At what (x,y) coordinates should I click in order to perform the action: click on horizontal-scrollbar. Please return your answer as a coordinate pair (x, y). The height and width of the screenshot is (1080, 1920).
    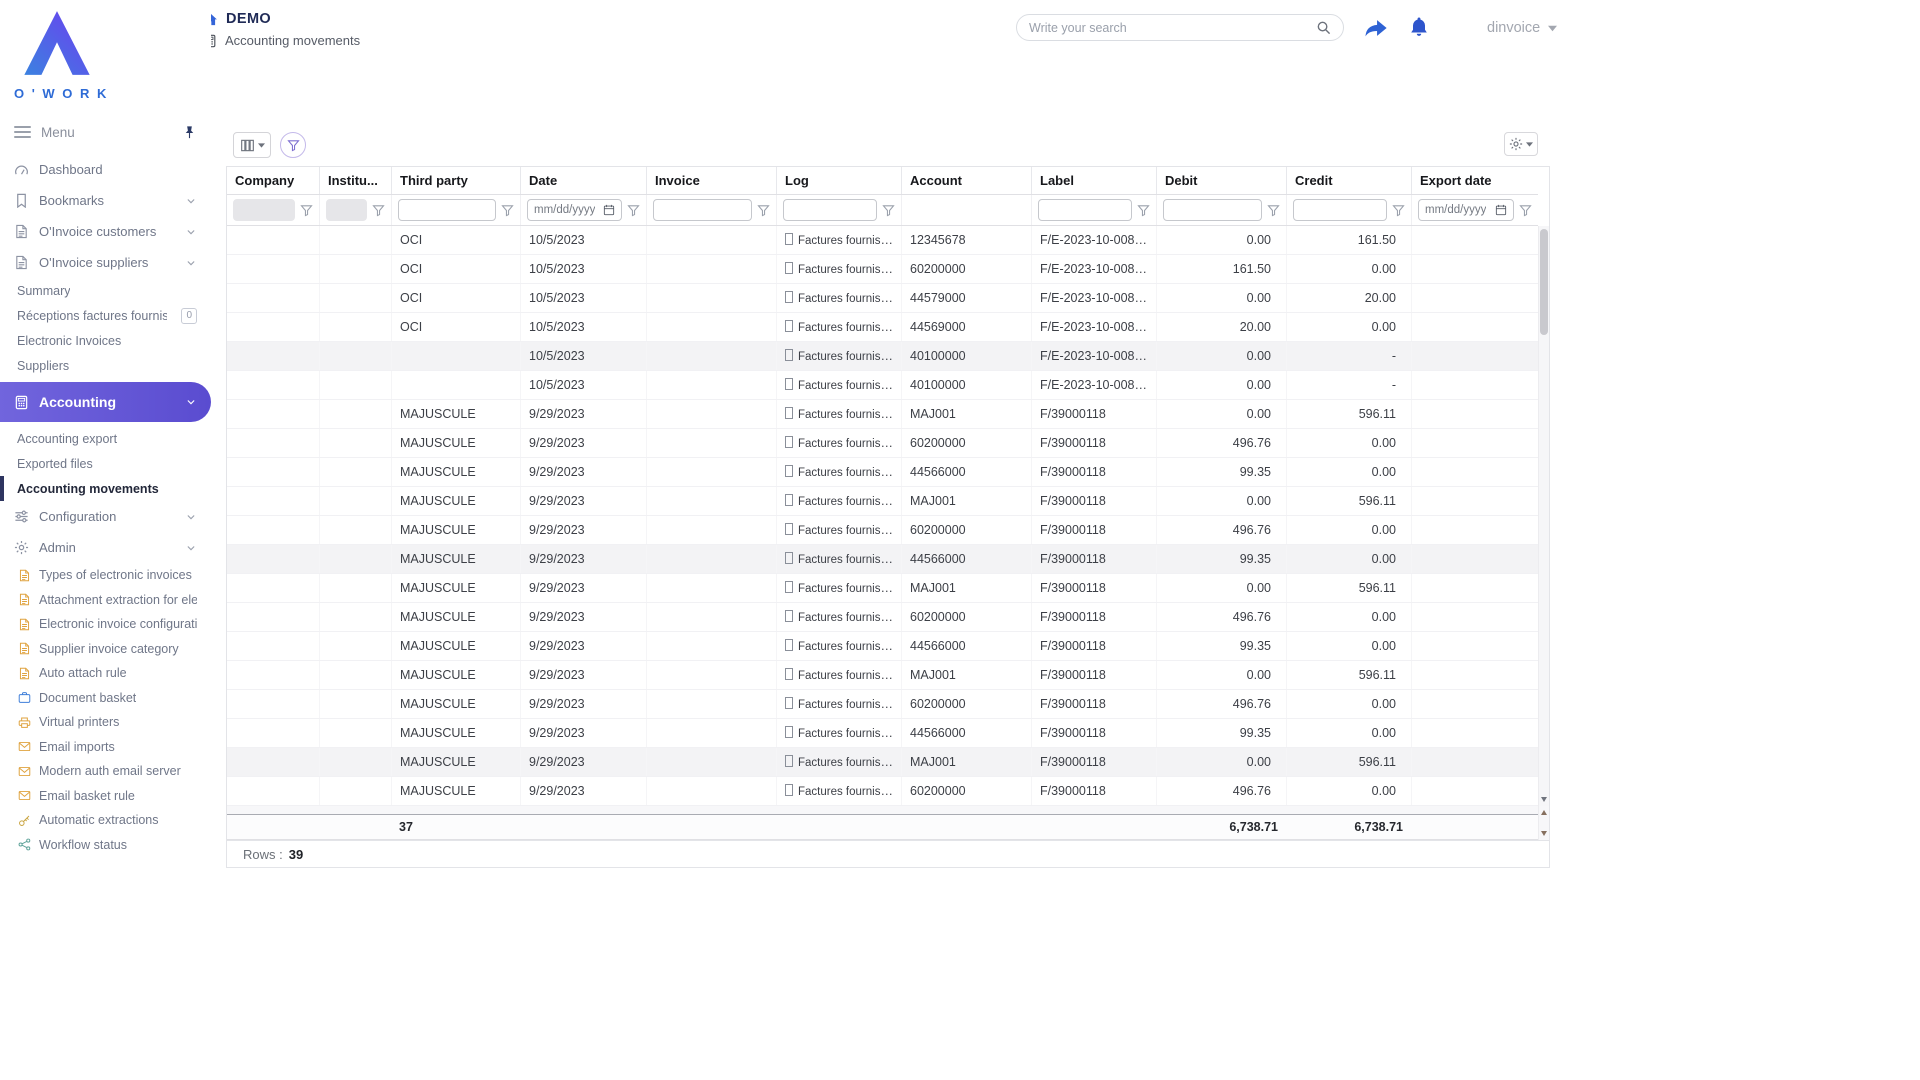
    Looking at the image, I should click on (882, 810).